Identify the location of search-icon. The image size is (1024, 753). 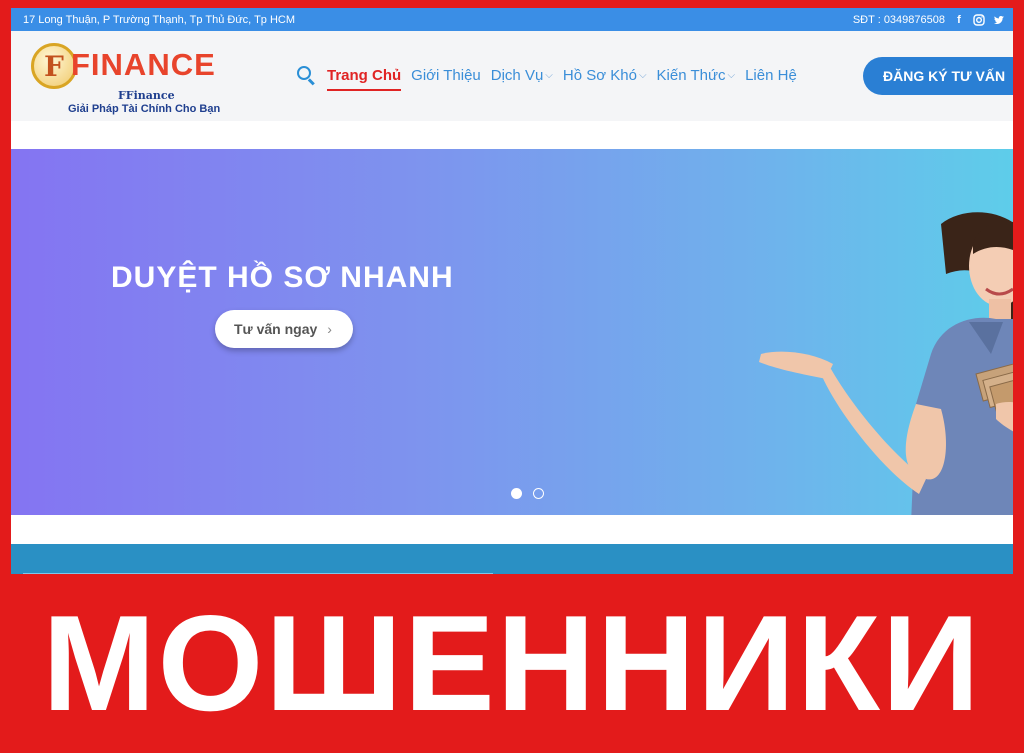
(306, 75).